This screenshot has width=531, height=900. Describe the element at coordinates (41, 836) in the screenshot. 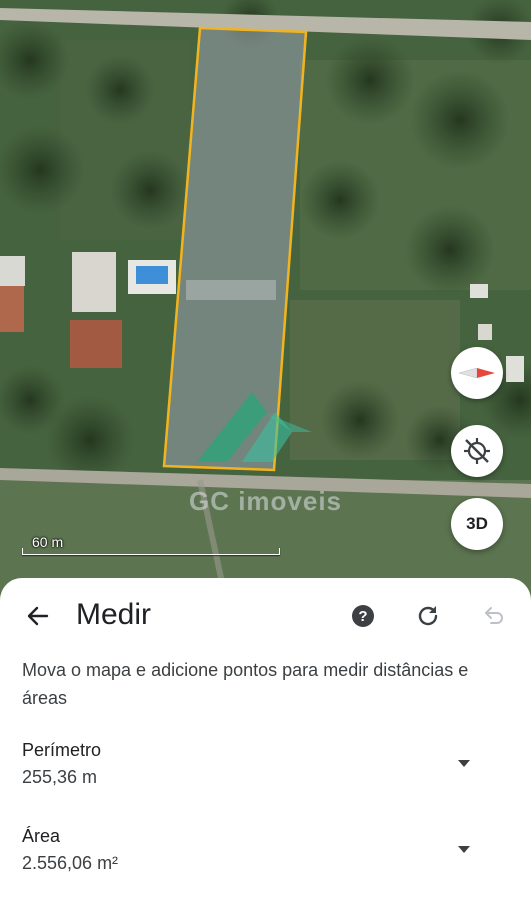

I see `area-label: Área` at that location.